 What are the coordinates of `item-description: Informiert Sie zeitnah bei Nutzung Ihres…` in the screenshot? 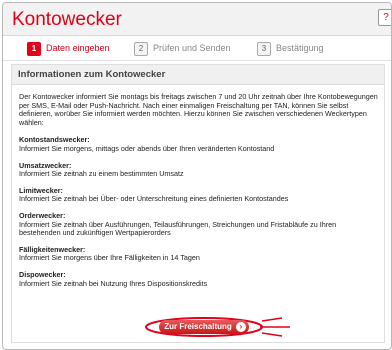 It's located at (113, 283).